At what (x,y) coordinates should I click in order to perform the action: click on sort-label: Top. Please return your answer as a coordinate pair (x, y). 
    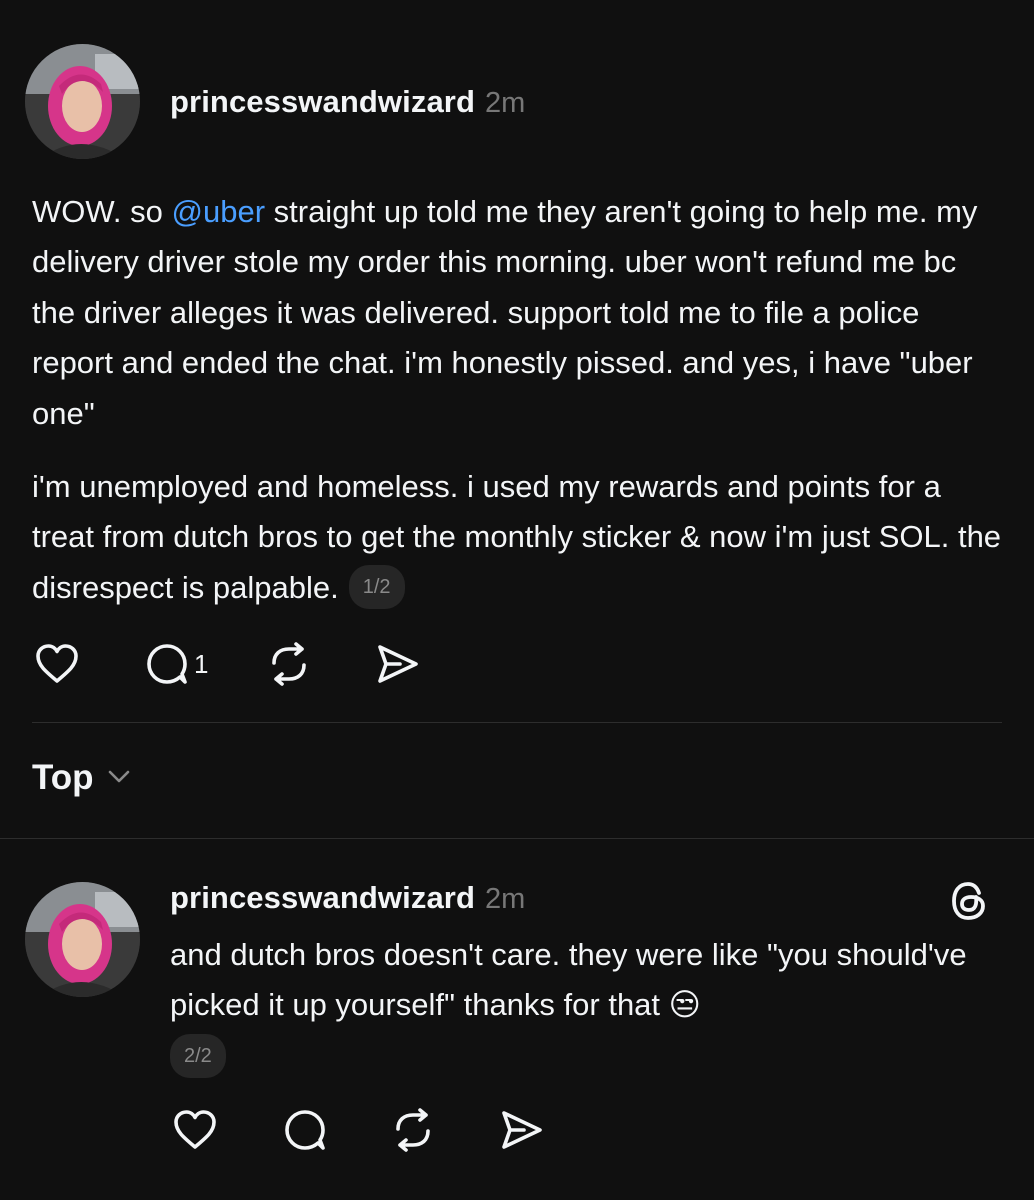
    Looking at the image, I should click on (63, 777).